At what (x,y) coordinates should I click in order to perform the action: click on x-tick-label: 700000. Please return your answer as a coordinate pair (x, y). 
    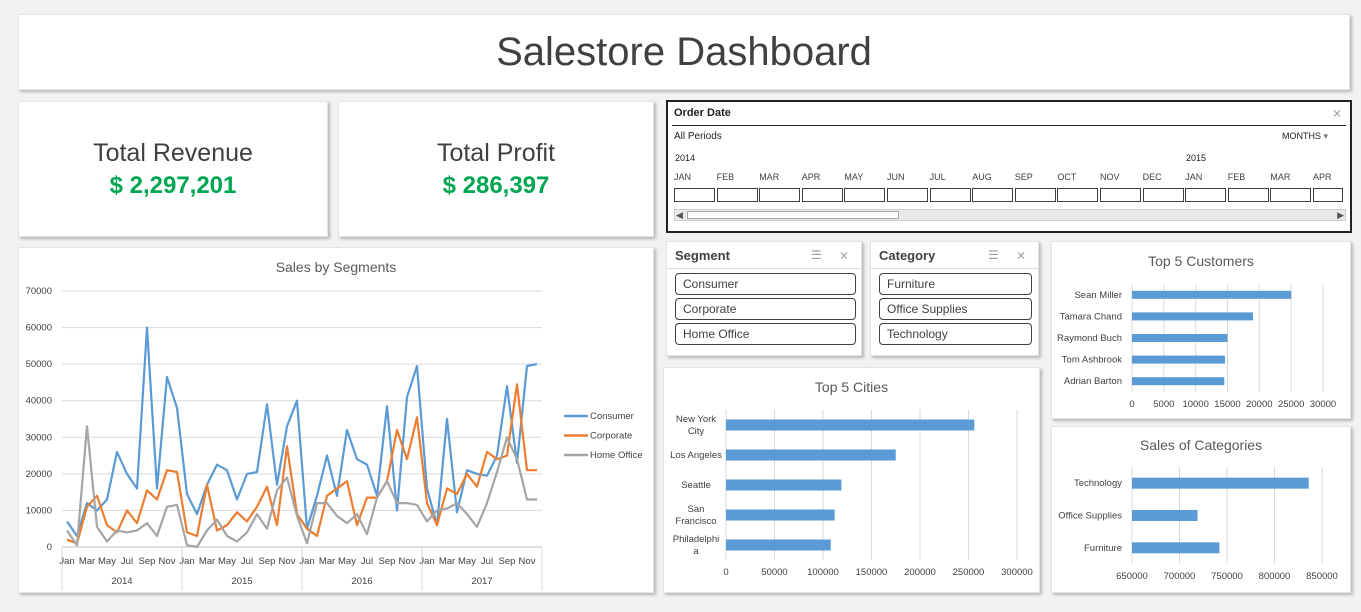
    Looking at the image, I should click on (1180, 576).